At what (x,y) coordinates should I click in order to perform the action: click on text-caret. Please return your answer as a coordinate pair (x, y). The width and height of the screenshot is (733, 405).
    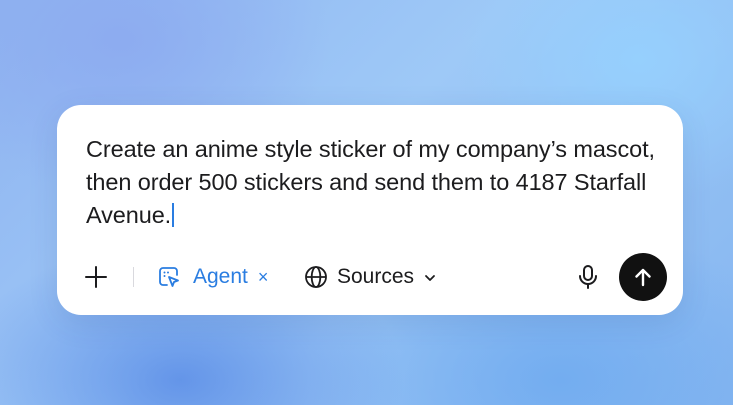
    Looking at the image, I should click on (173, 215).